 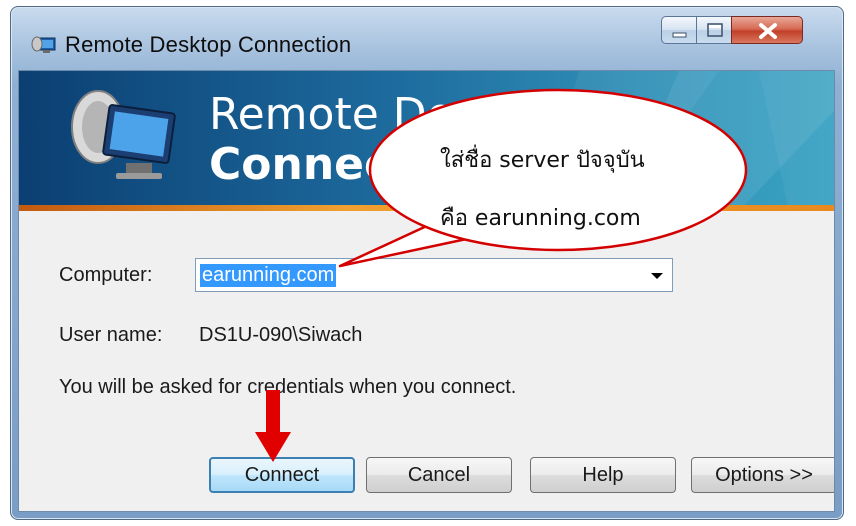 I want to click on computer-label: Computer:, so click(x=106, y=275).